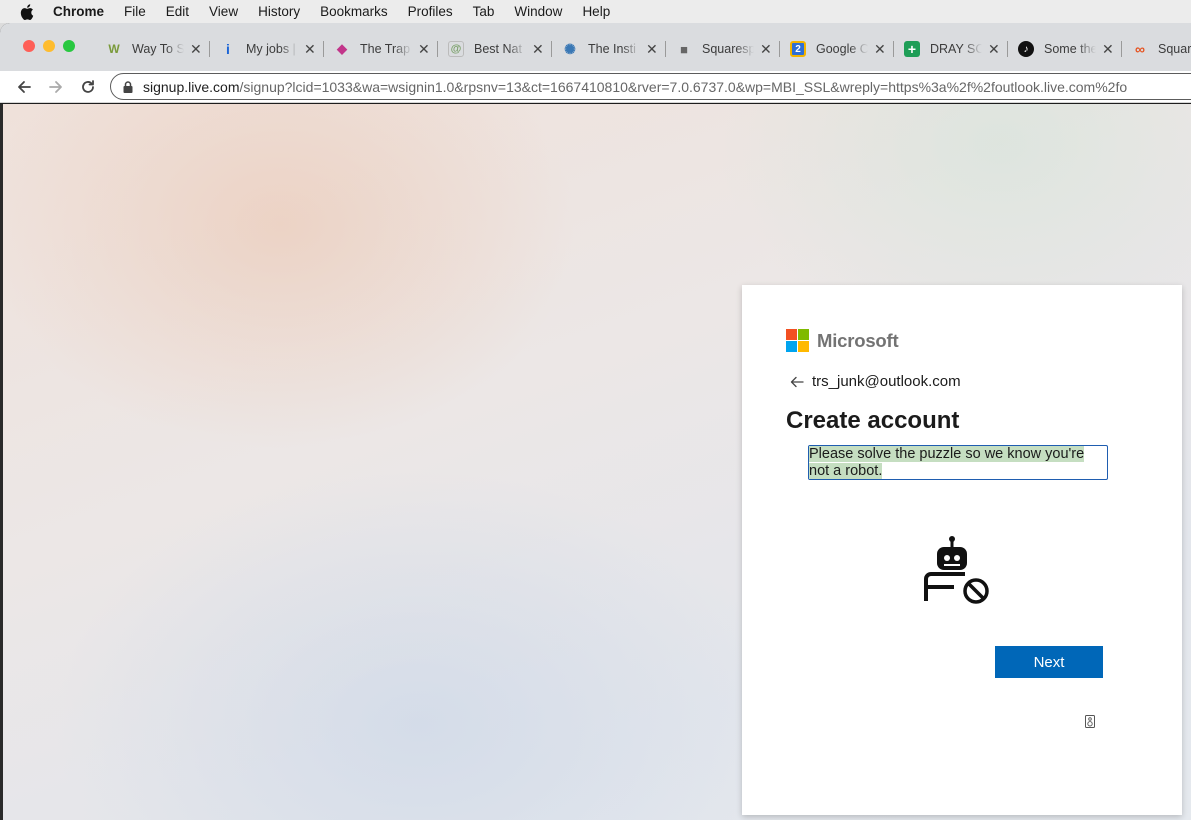 The image size is (1191, 820). Describe the element at coordinates (29, 46) in the screenshot. I see `close-window-button` at that location.